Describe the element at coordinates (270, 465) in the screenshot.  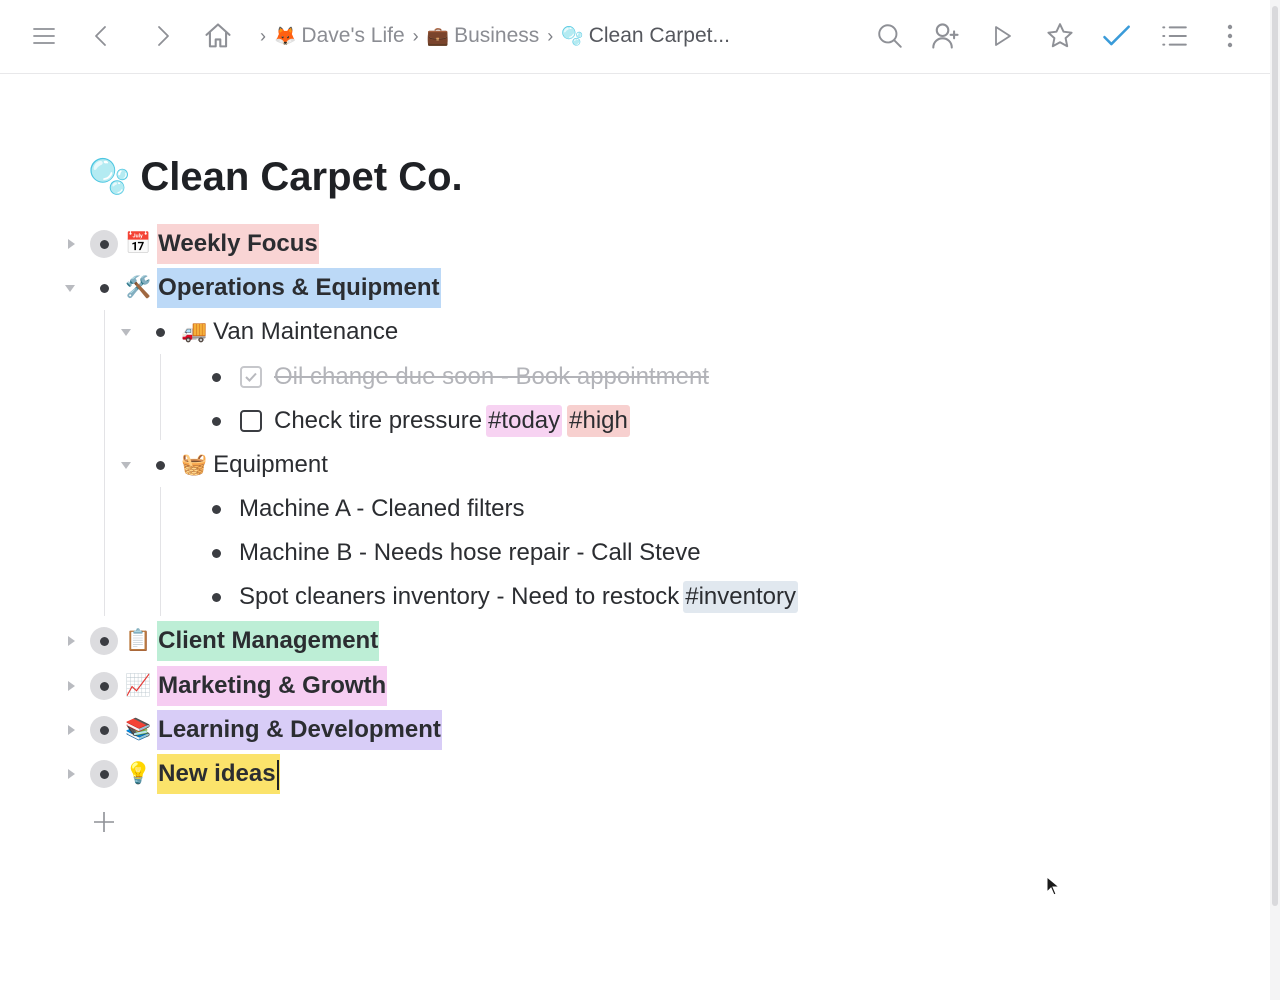
I see `item-label: Equipment` at that location.